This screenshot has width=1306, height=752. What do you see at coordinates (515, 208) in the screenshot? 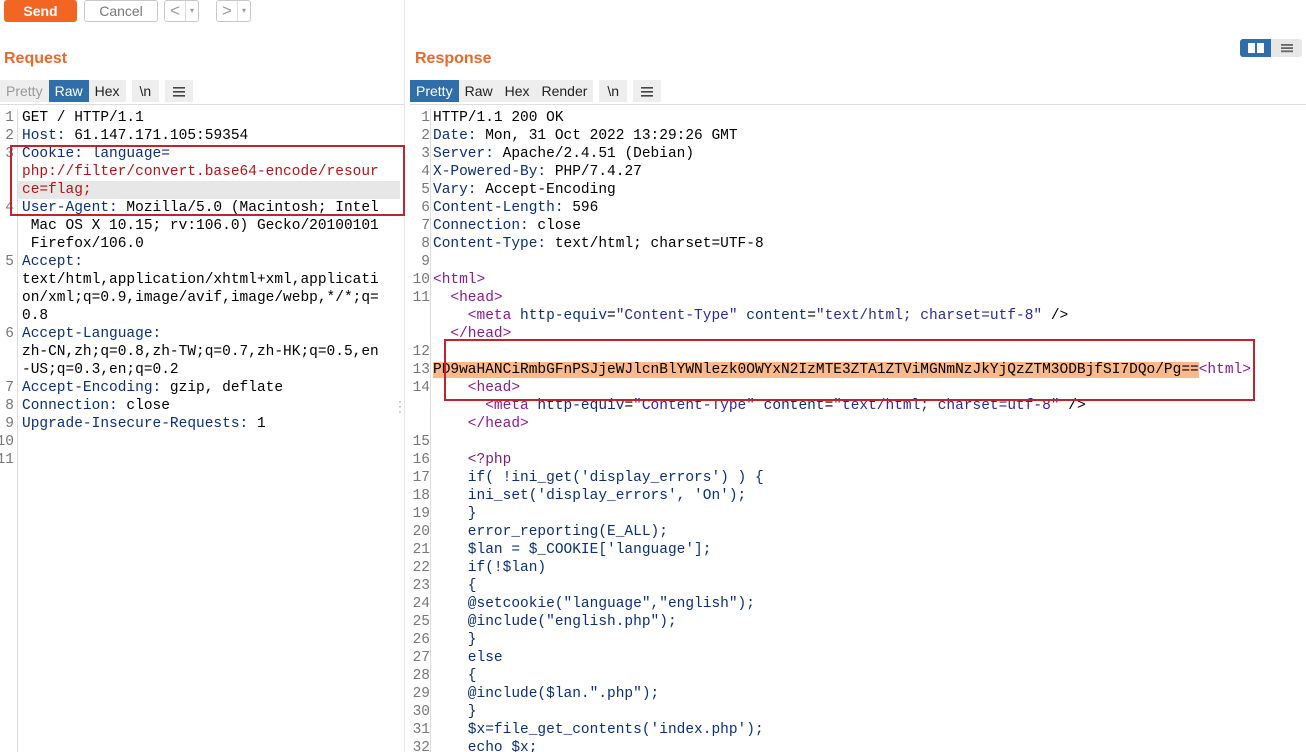
I see `code-line: Content-Length: 596` at bounding box center [515, 208].